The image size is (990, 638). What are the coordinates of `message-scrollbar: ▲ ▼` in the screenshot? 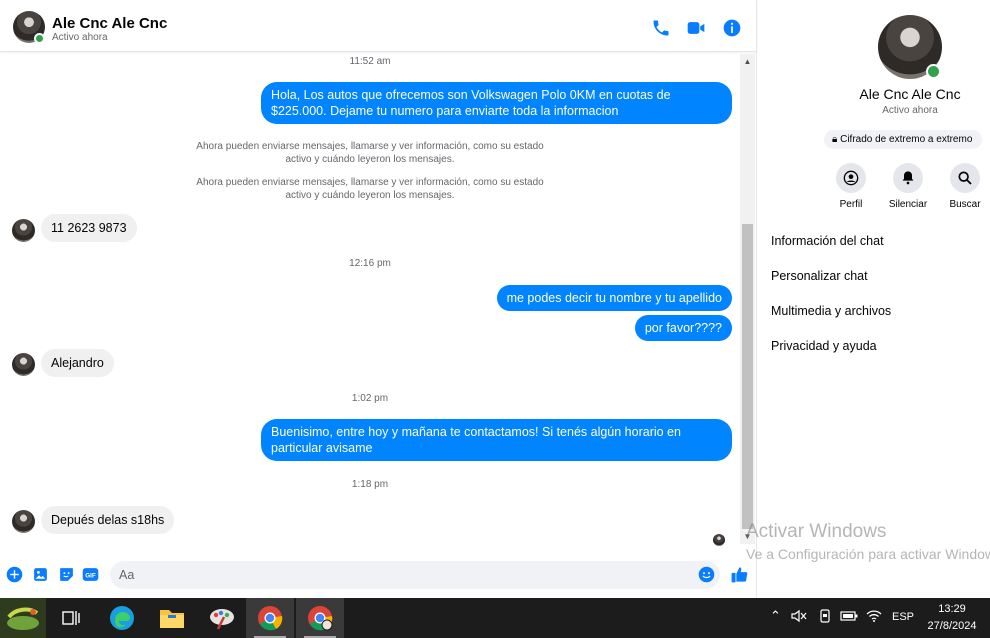 It's located at (747, 299).